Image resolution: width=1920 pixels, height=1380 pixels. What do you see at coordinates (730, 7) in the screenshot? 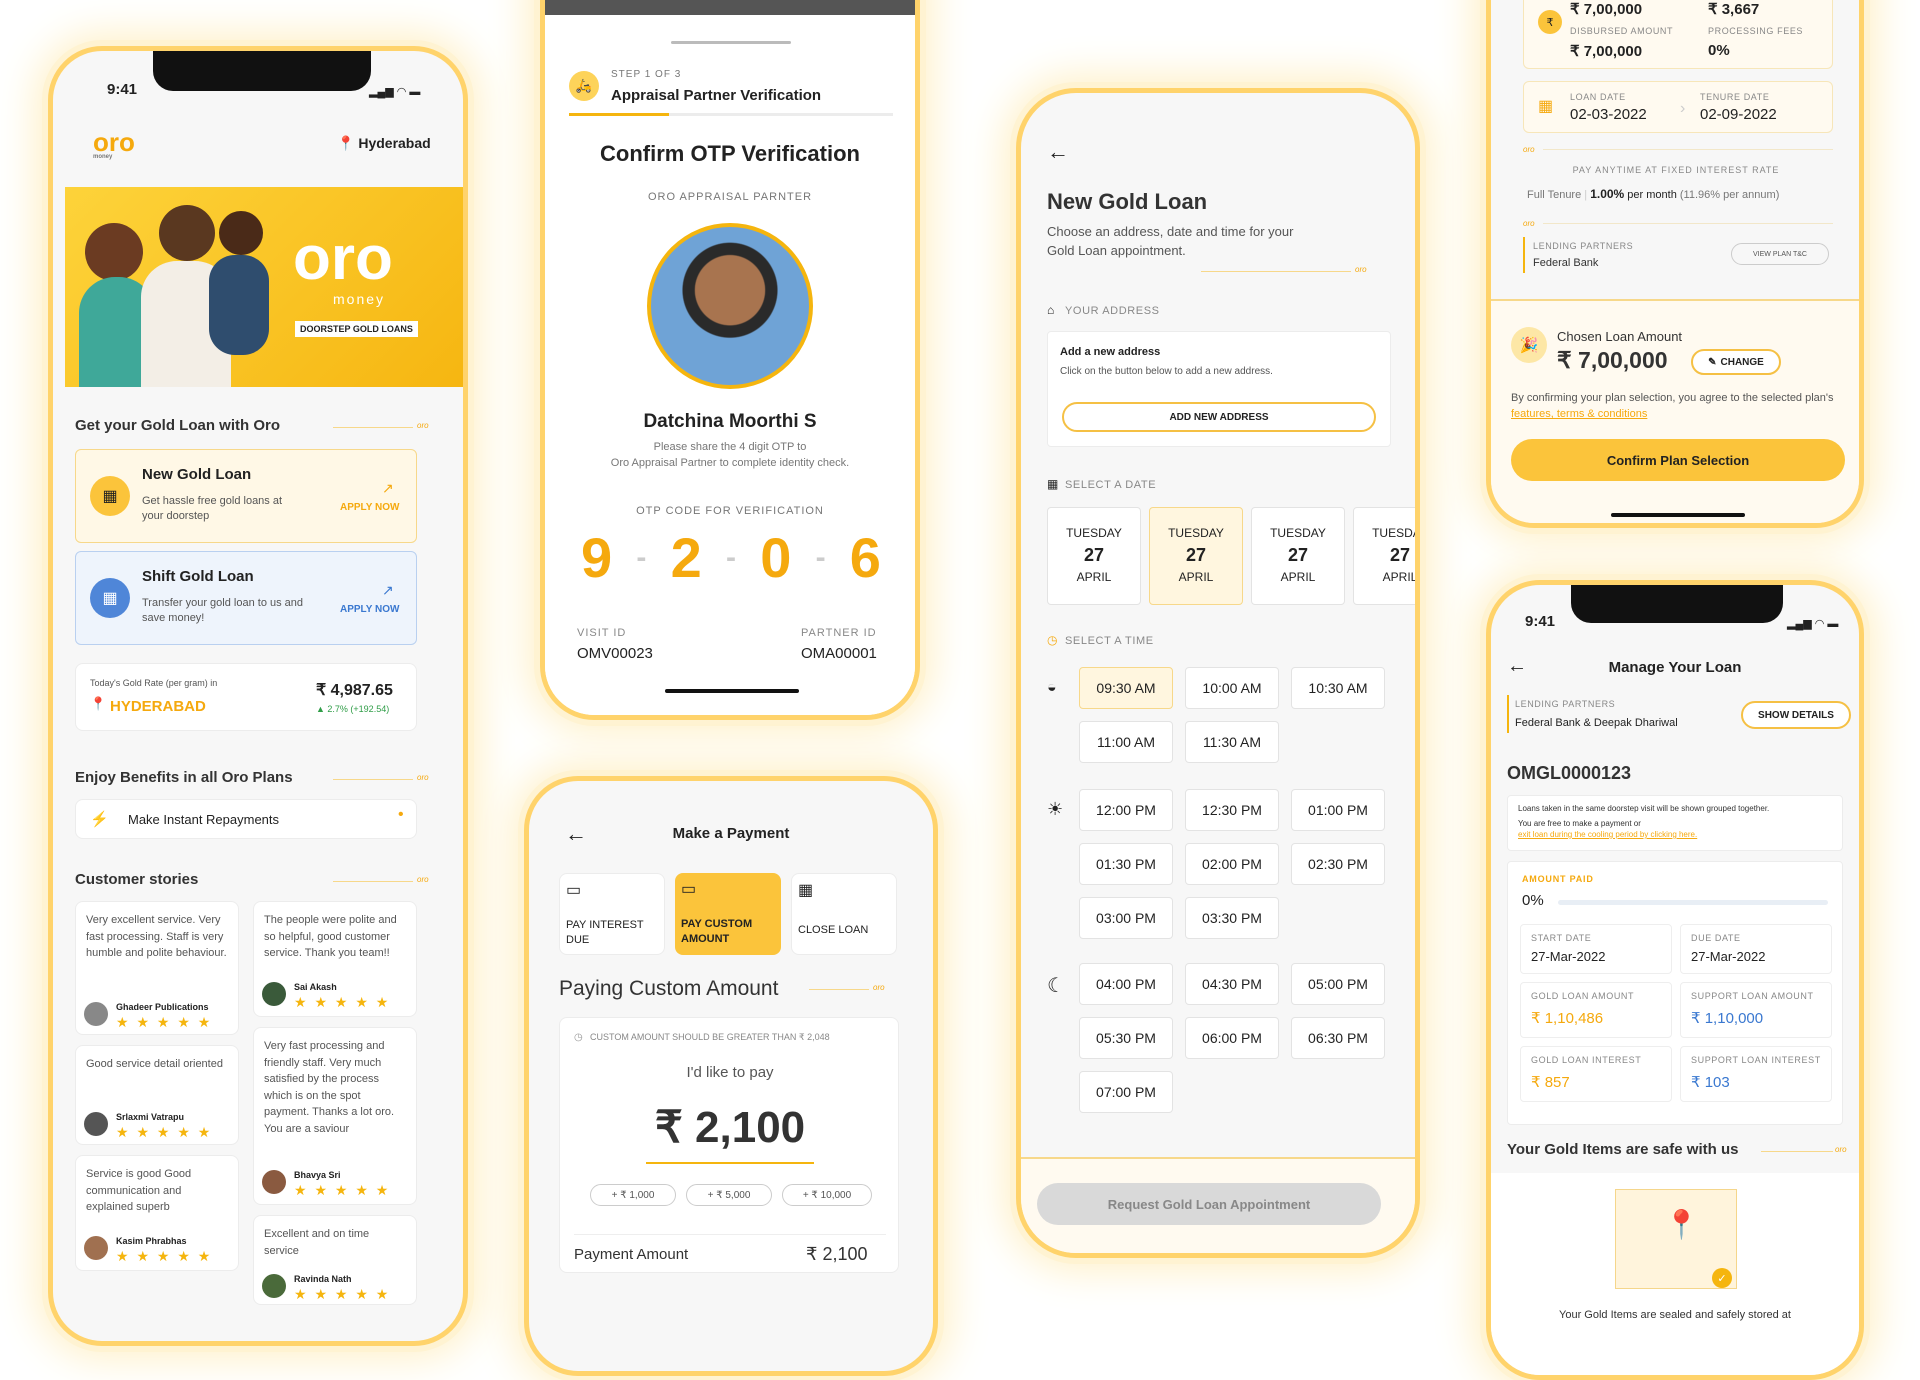
I see `sheet-top` at bounding box center [730, 7].